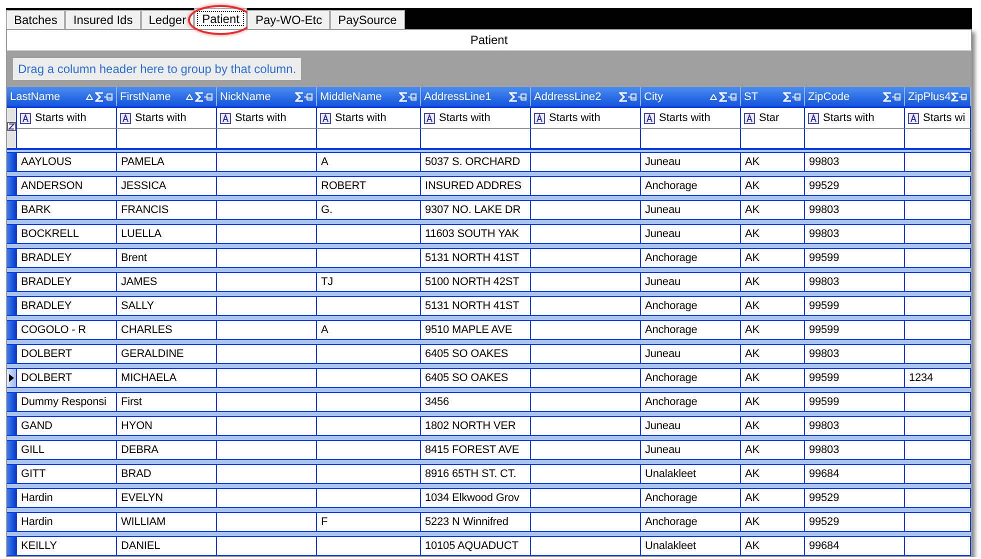 The image size is (981, 559). I want to click on table-cell: BRAD, so click(136, 474).